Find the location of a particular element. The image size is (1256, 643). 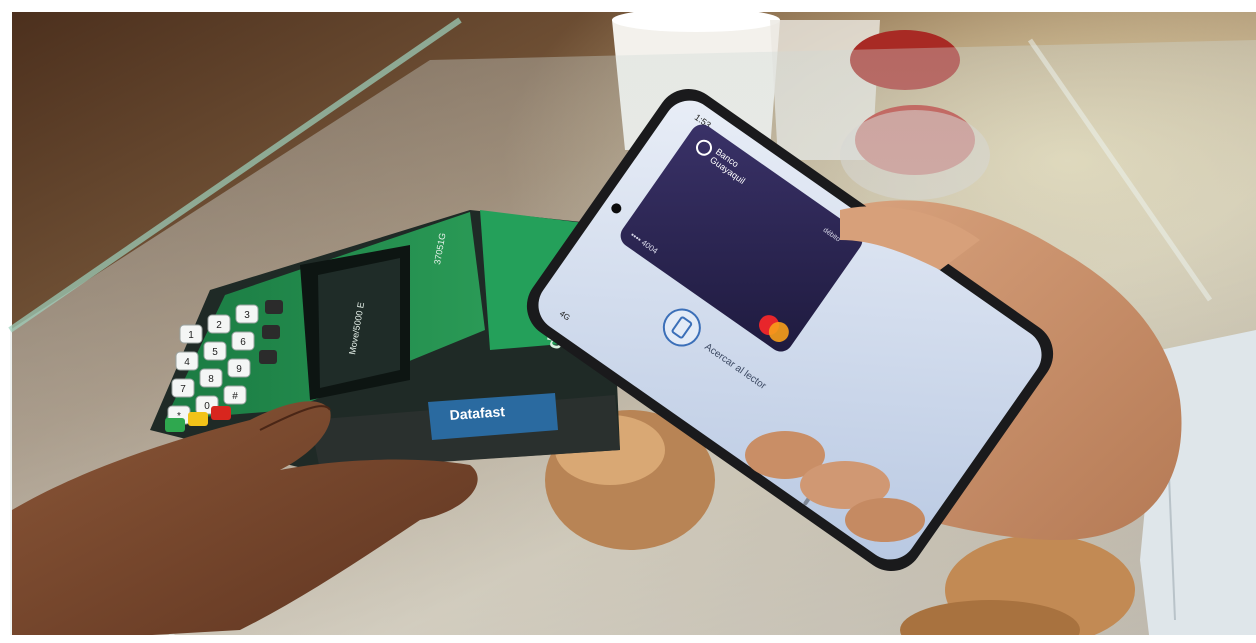

key-label: 4 is located at coordinates (187, 362).